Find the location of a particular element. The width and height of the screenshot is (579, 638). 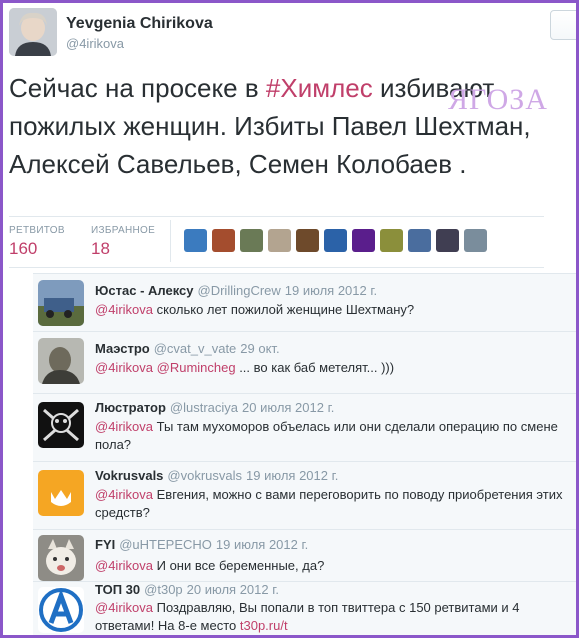

reply-author-name: Vokrusvals is located at coordinates (129, 475).